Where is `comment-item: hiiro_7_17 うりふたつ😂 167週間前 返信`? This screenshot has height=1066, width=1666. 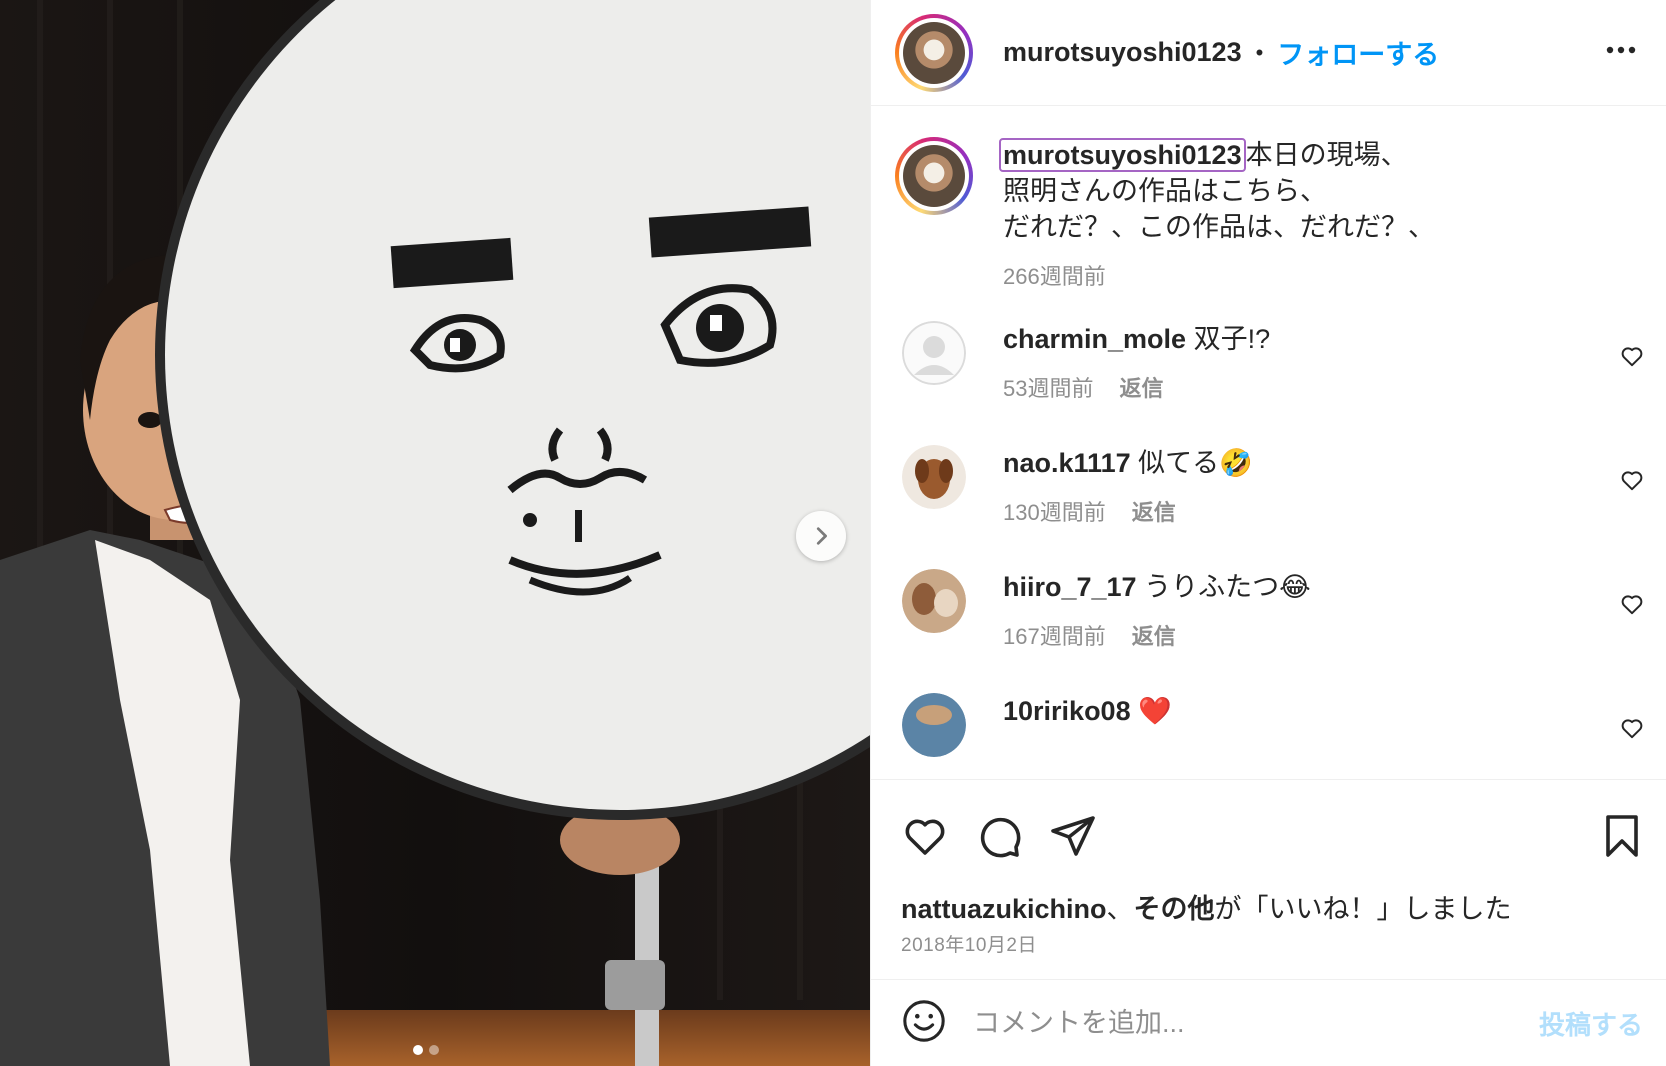 comment-item: hiiro_7_17 うりふたつ😂 167週間前 返信 is located at coordinates (1270, 610).